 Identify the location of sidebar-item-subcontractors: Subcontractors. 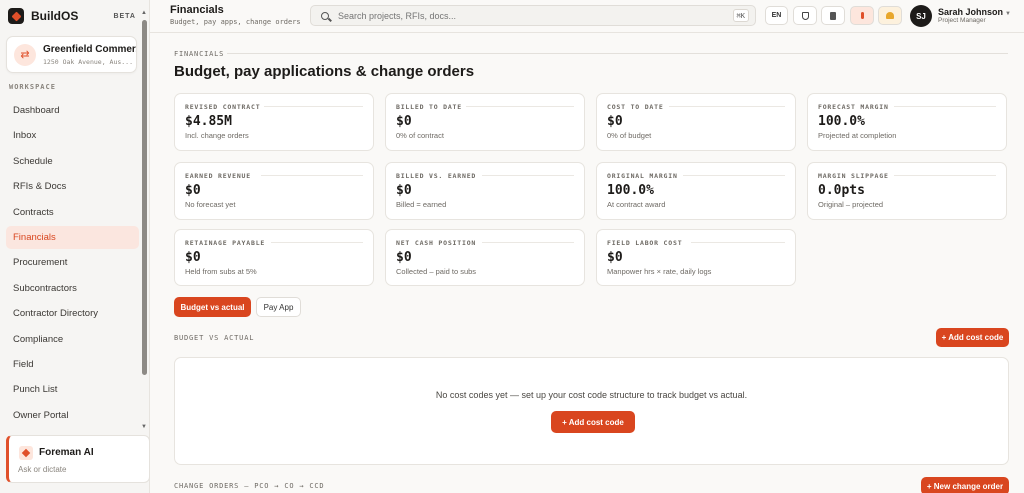
(72, 288).